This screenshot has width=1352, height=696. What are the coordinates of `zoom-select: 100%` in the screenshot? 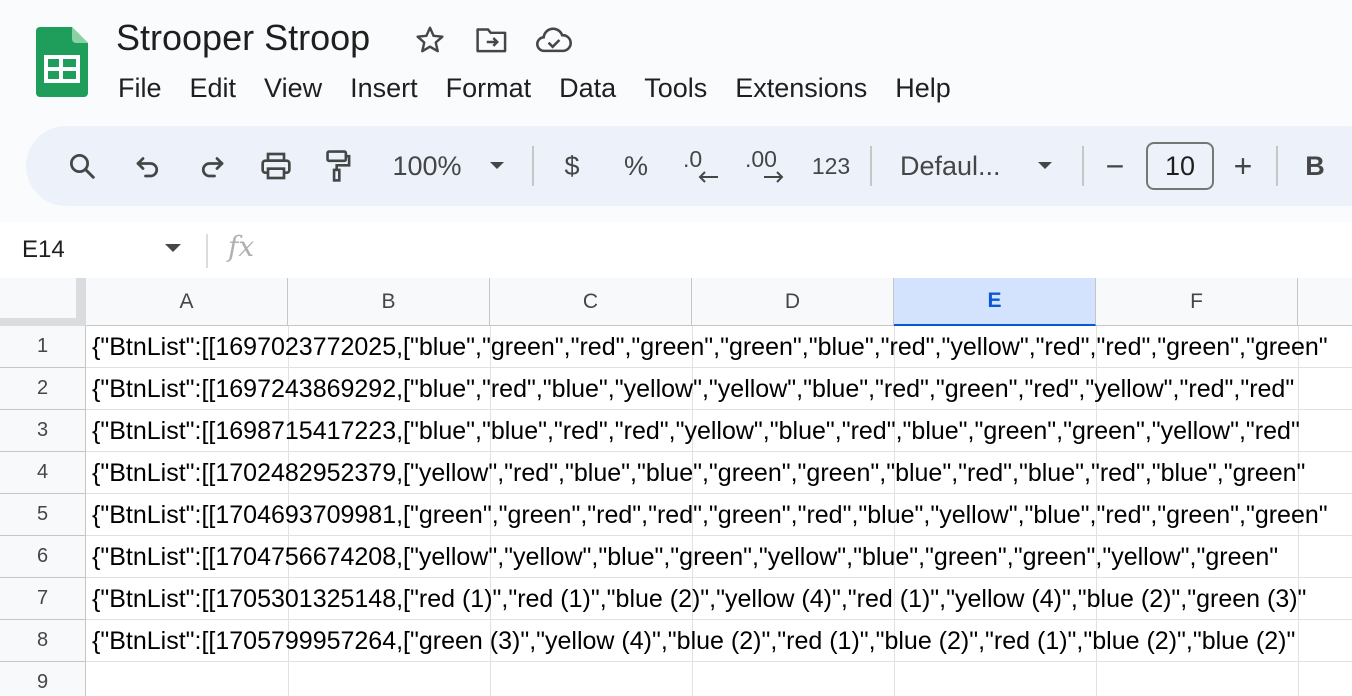 It's located at (427, 166).